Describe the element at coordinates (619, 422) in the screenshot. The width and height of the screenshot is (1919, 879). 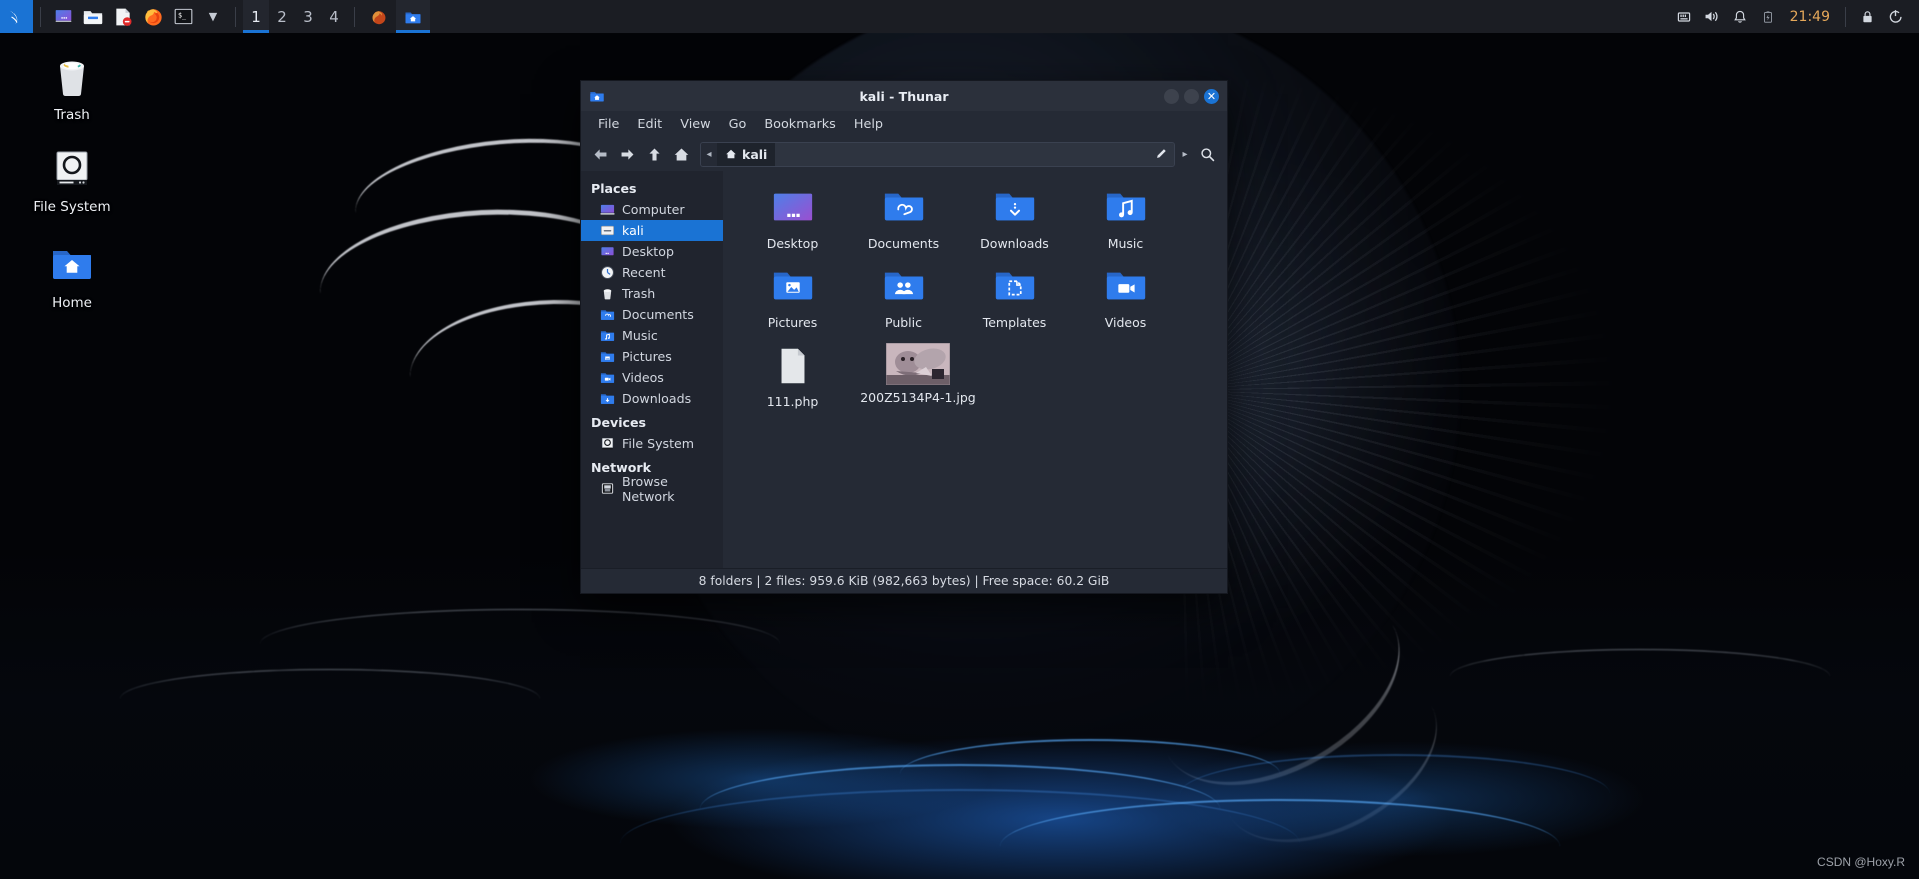
I see `sidebar-group-devices: Devices` at that location.